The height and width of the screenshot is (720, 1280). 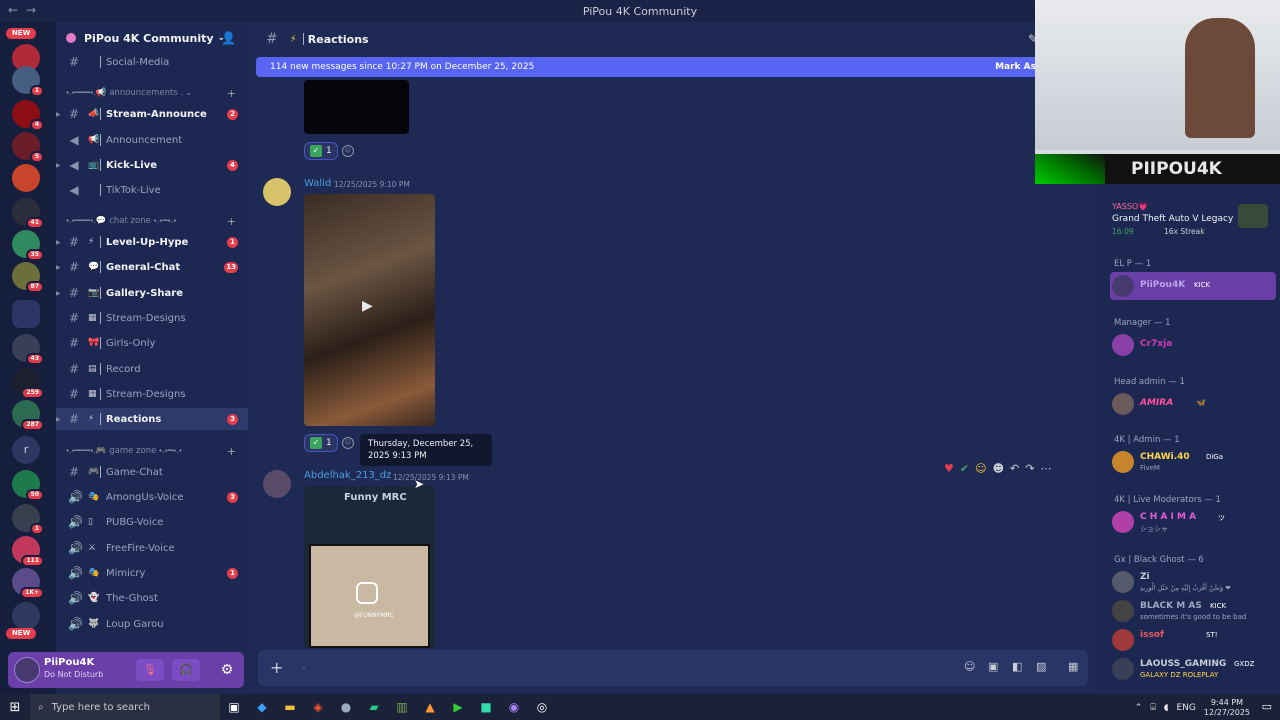 What do you see at coordinates (1073, 666) in the screenshot?
I see `apps-icon: ▦` at bounding box center [1073, 666].